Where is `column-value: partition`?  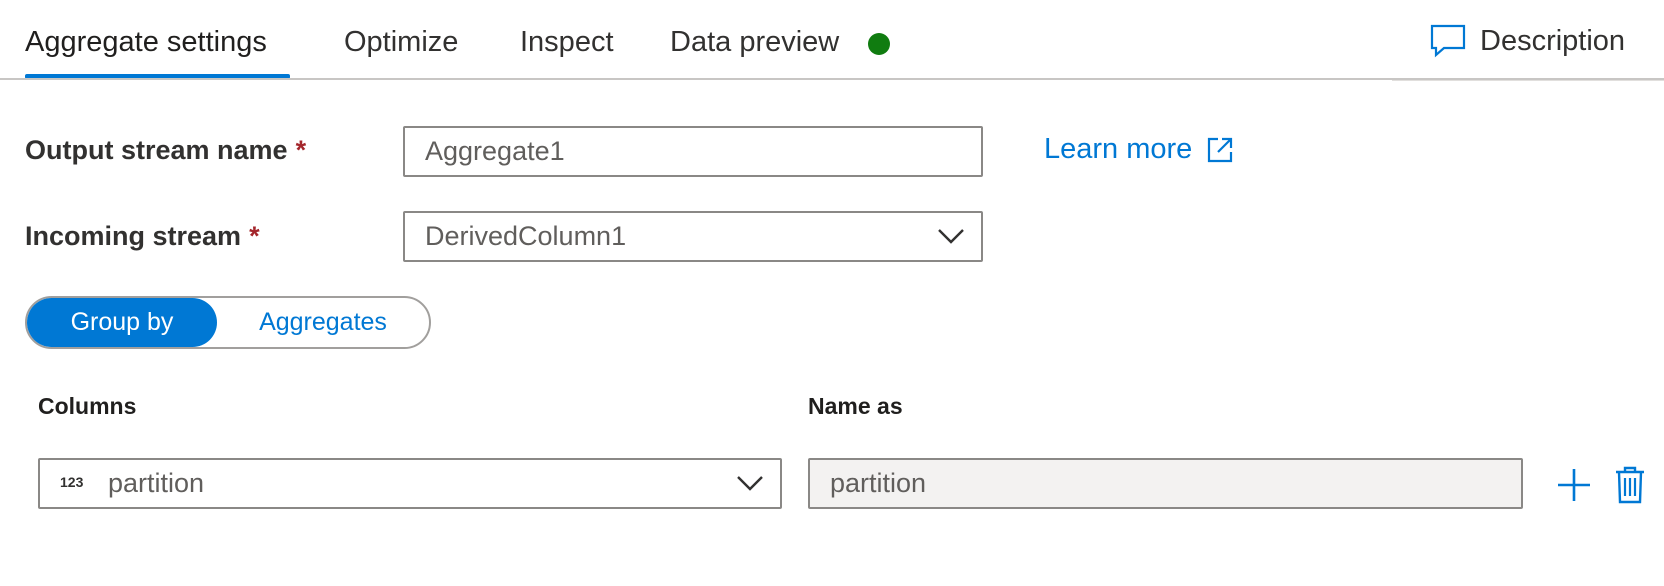
column-value: partition is located at coordinates (156, 483).